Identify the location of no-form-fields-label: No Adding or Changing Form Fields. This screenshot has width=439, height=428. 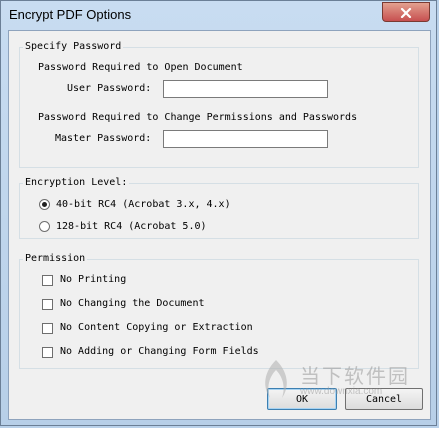
(159, 352).